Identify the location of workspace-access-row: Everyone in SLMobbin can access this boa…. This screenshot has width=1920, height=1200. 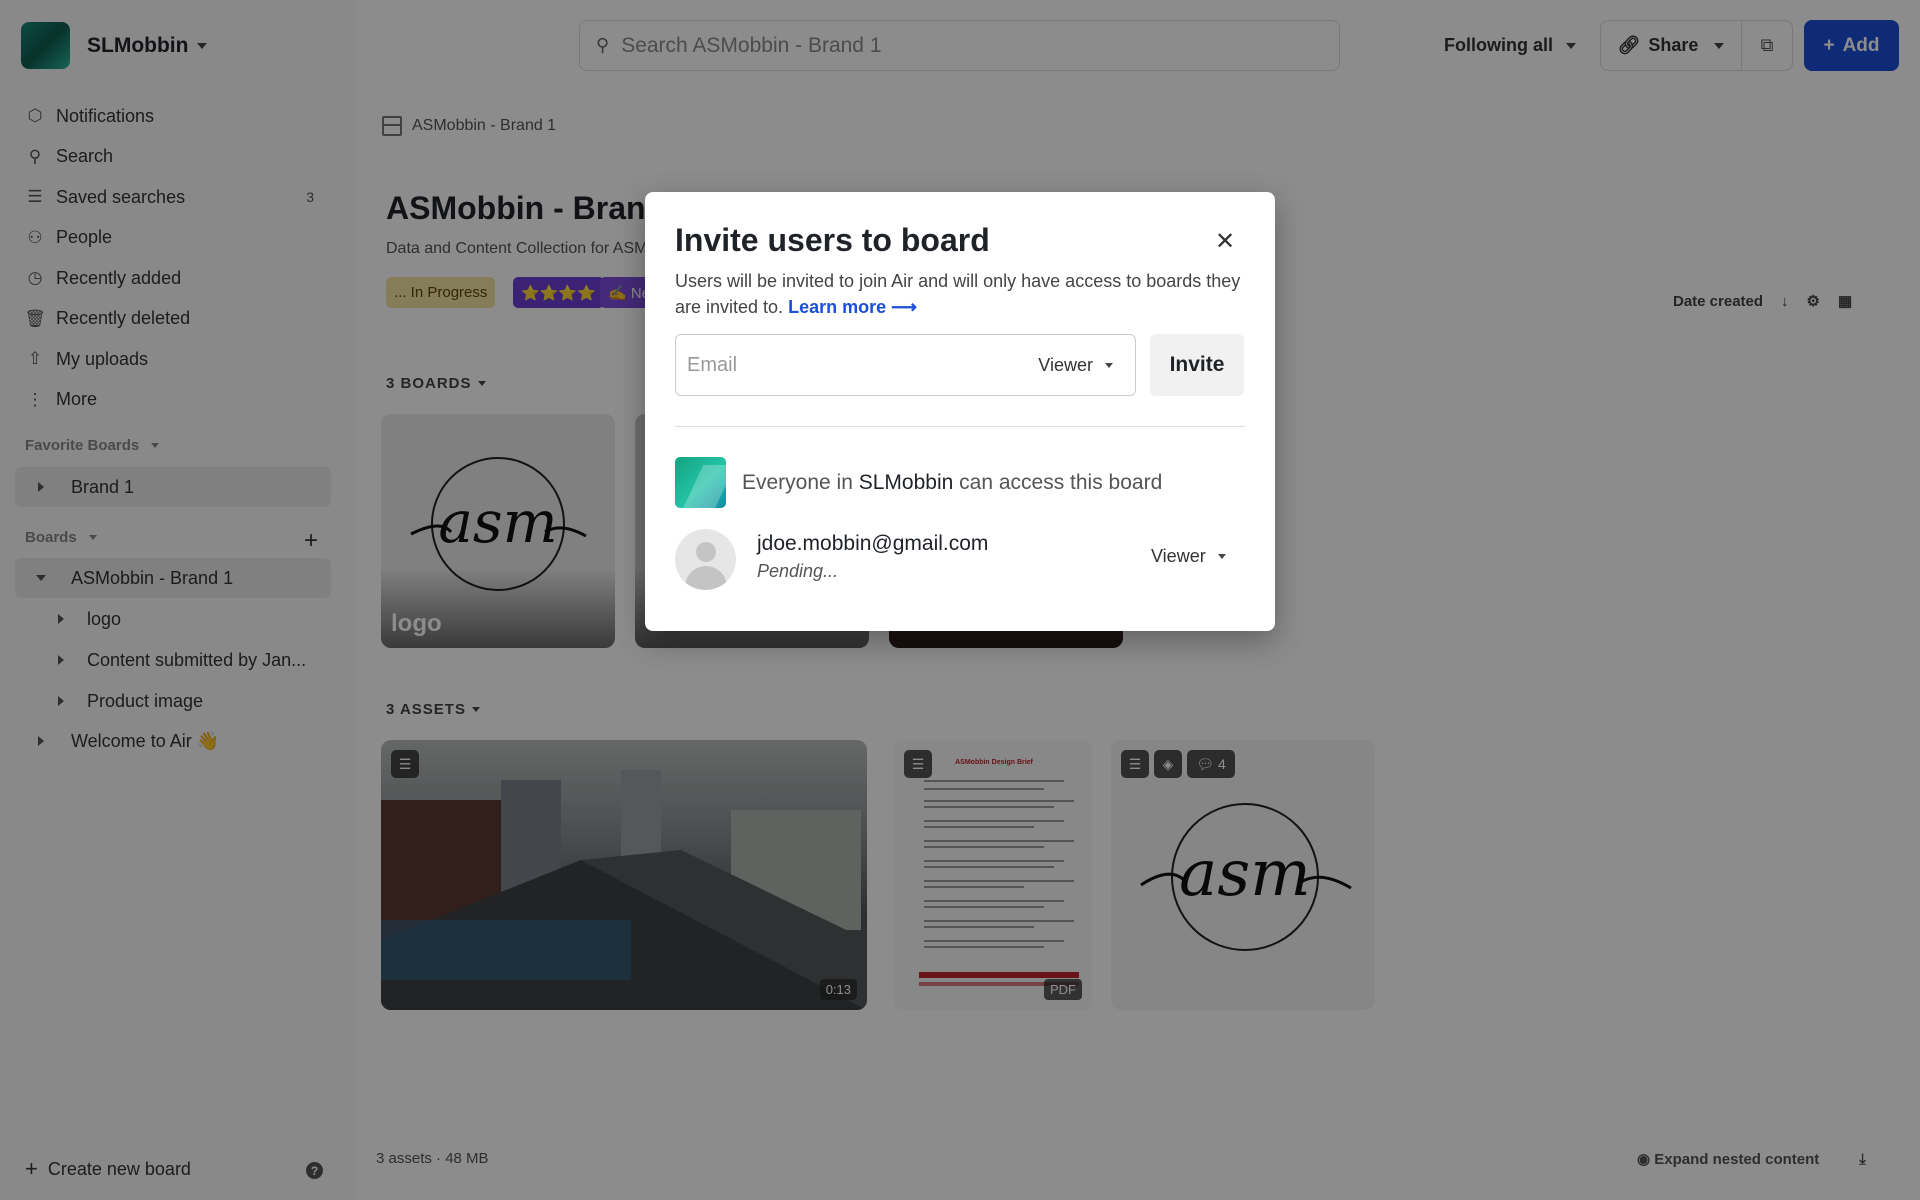
(918, 482).